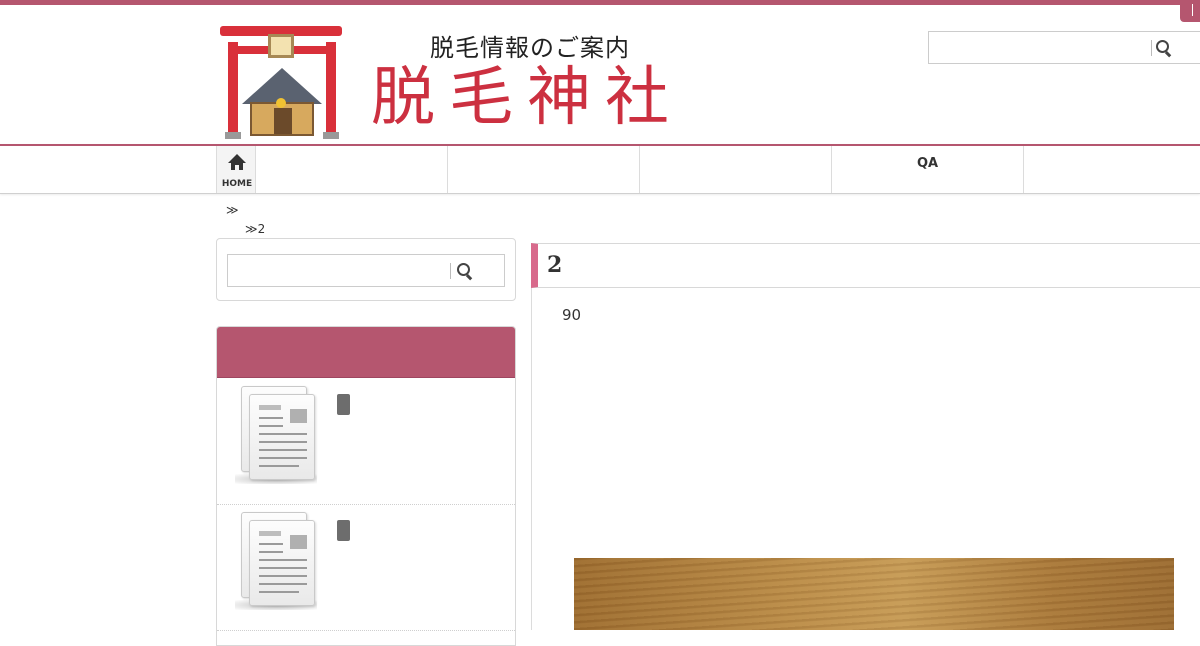  I want to click on header-search-input, so click(1056, 47).